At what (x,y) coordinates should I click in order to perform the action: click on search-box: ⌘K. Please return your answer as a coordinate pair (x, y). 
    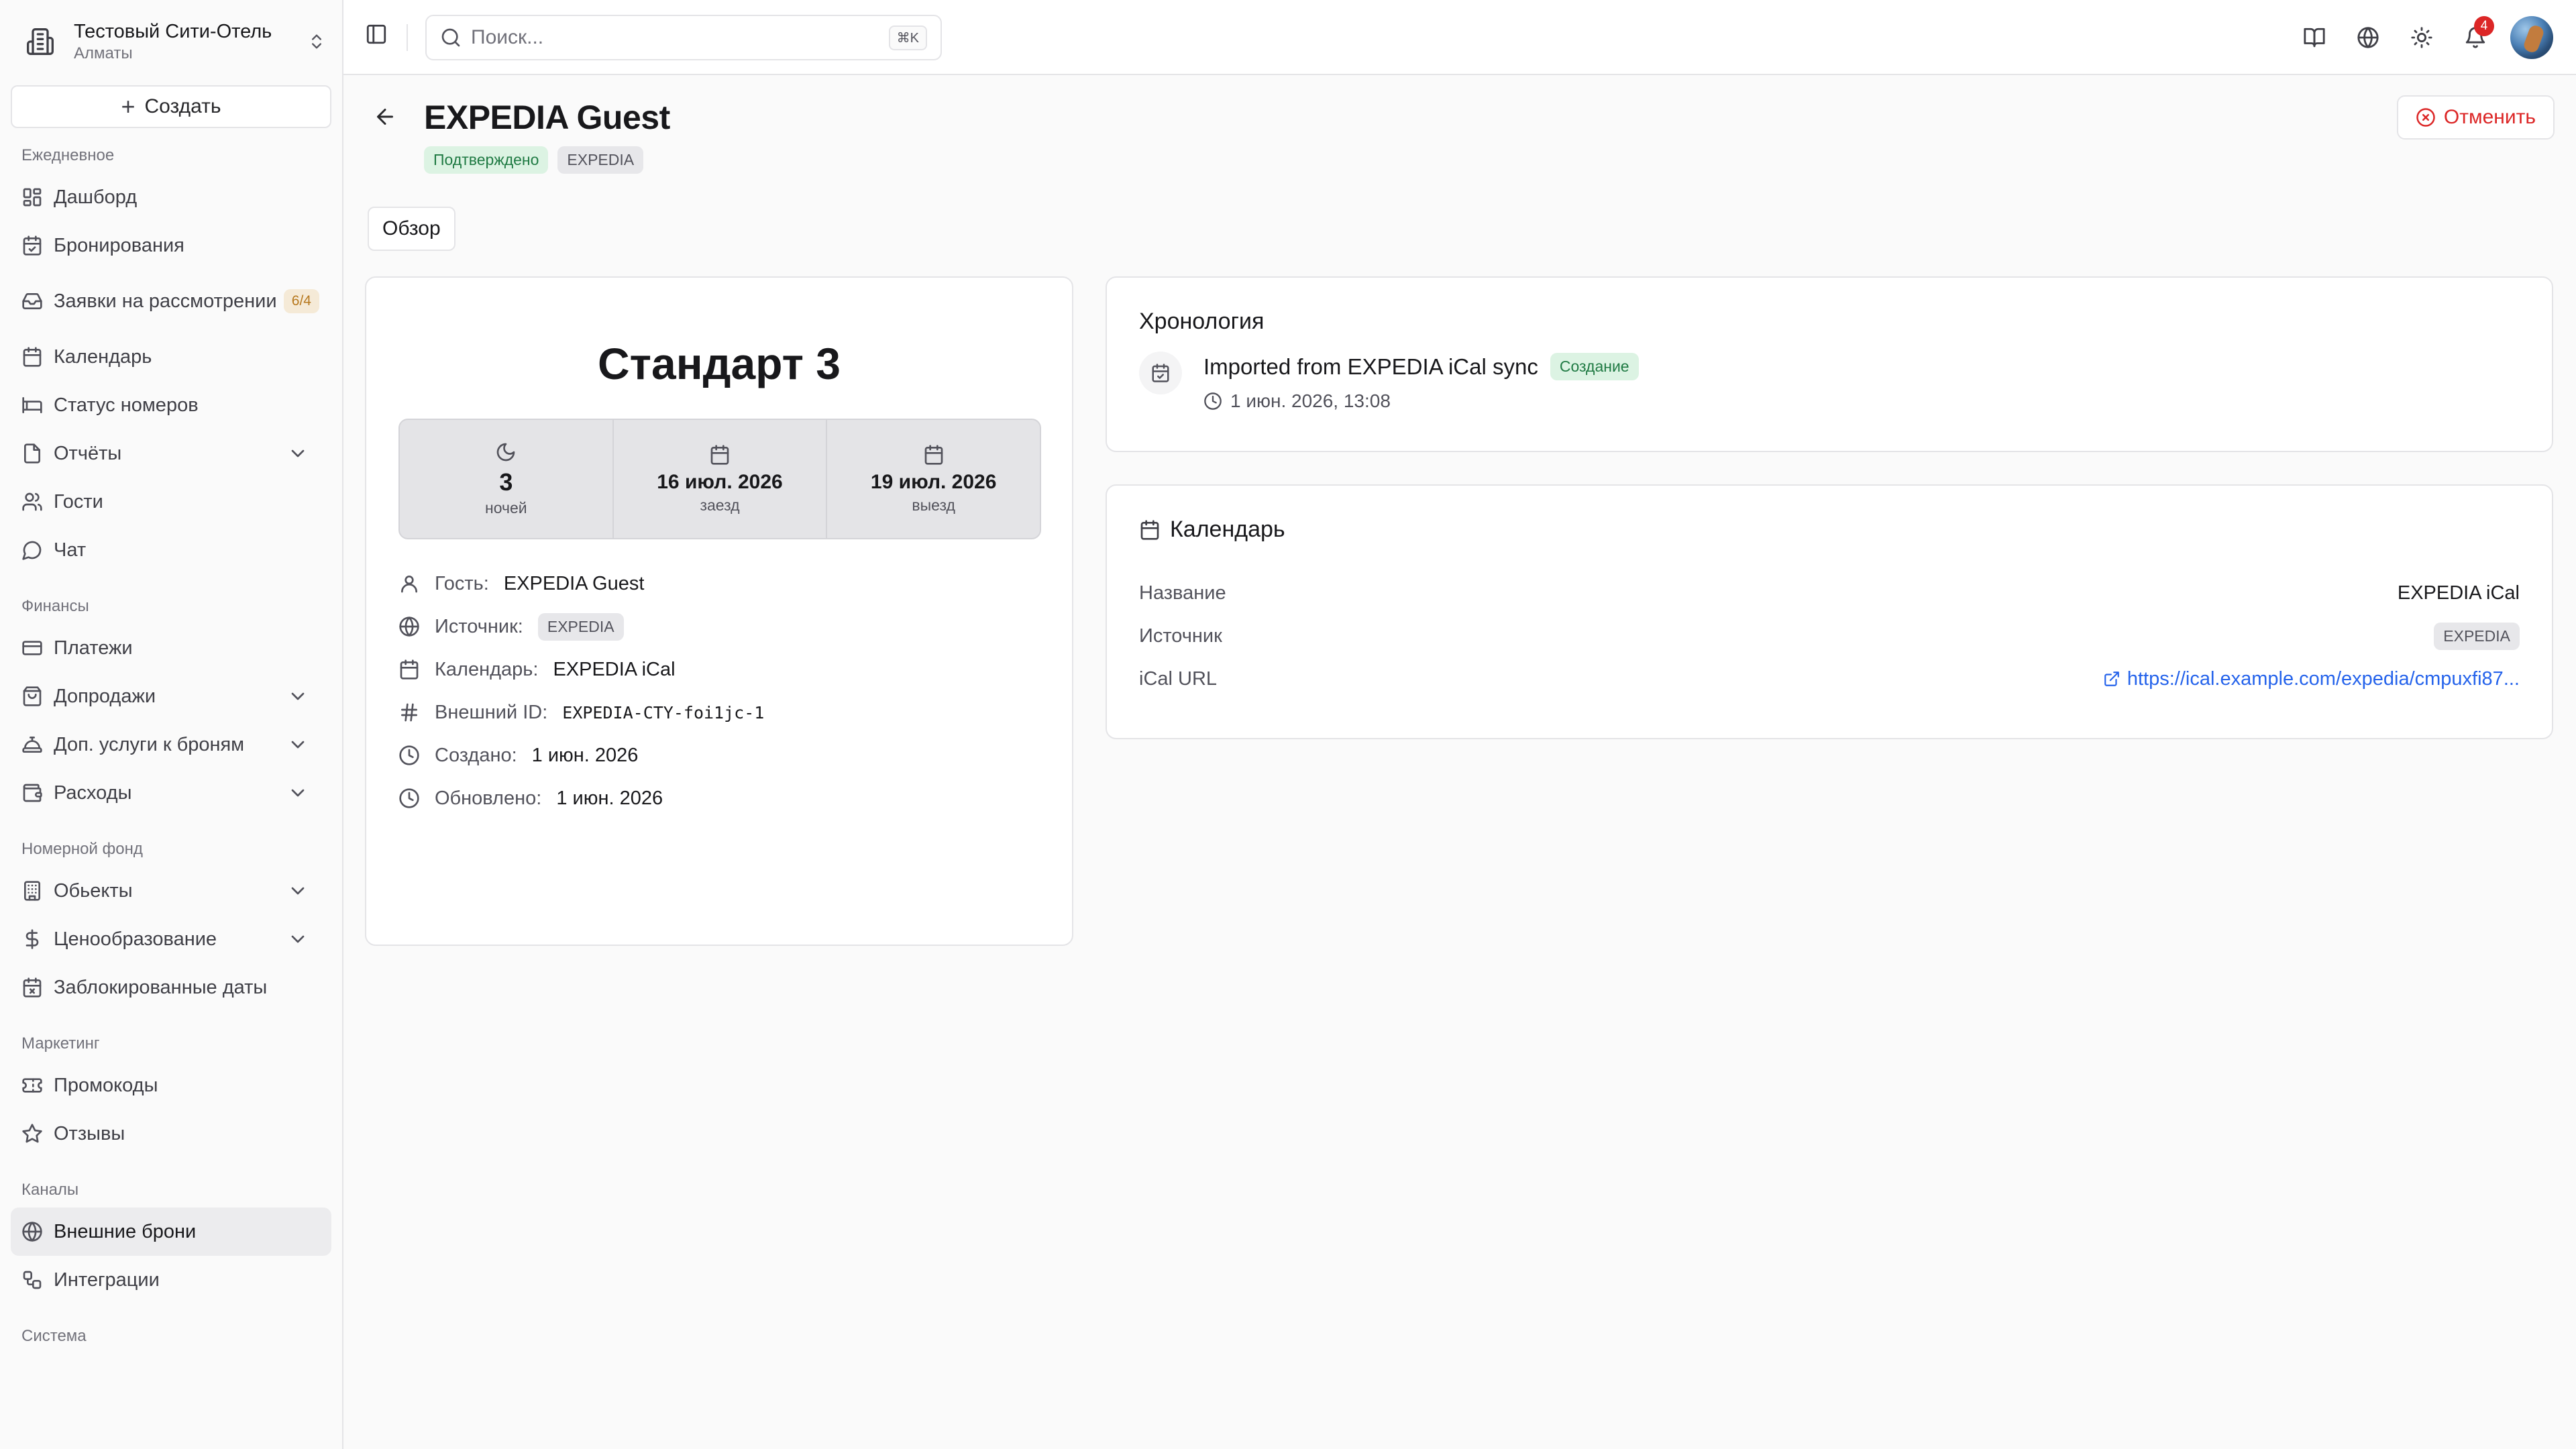
    Looking at the image, I should click on (683, 37).